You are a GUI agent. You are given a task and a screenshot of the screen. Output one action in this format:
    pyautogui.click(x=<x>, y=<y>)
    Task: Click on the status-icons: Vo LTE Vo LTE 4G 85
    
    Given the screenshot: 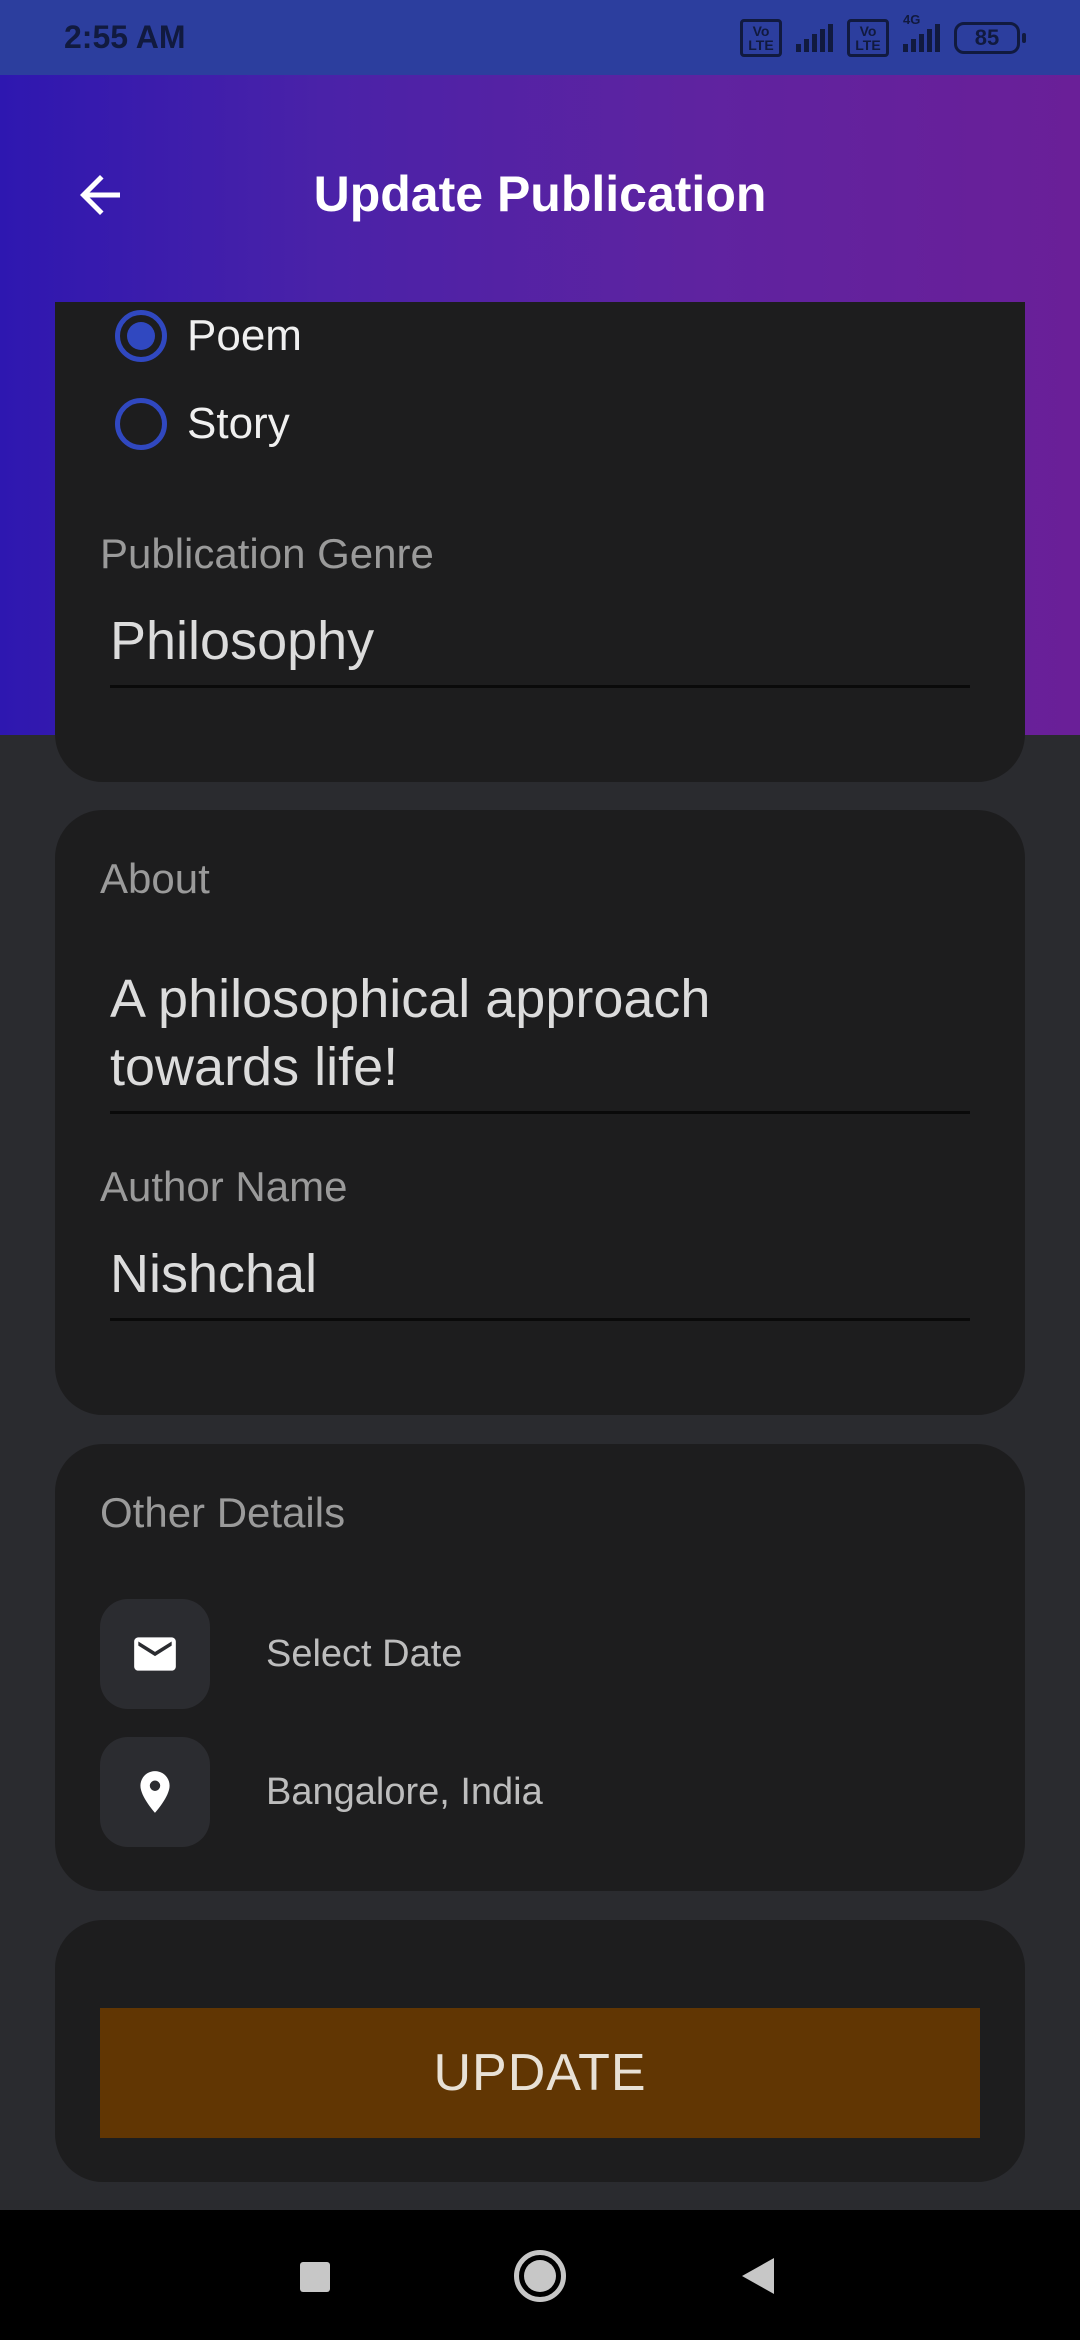 What is the action you would take?
    pyautogui.click(x=883, y=34)
    